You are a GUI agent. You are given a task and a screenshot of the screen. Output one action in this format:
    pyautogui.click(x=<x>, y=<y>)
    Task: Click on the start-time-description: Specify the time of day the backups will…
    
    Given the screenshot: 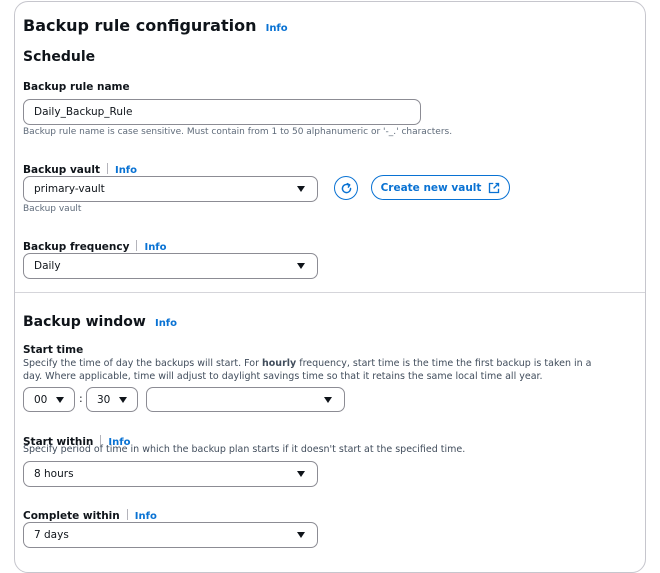 What is the action you would take?
    pyautogui.click(x=318, y=370)
    